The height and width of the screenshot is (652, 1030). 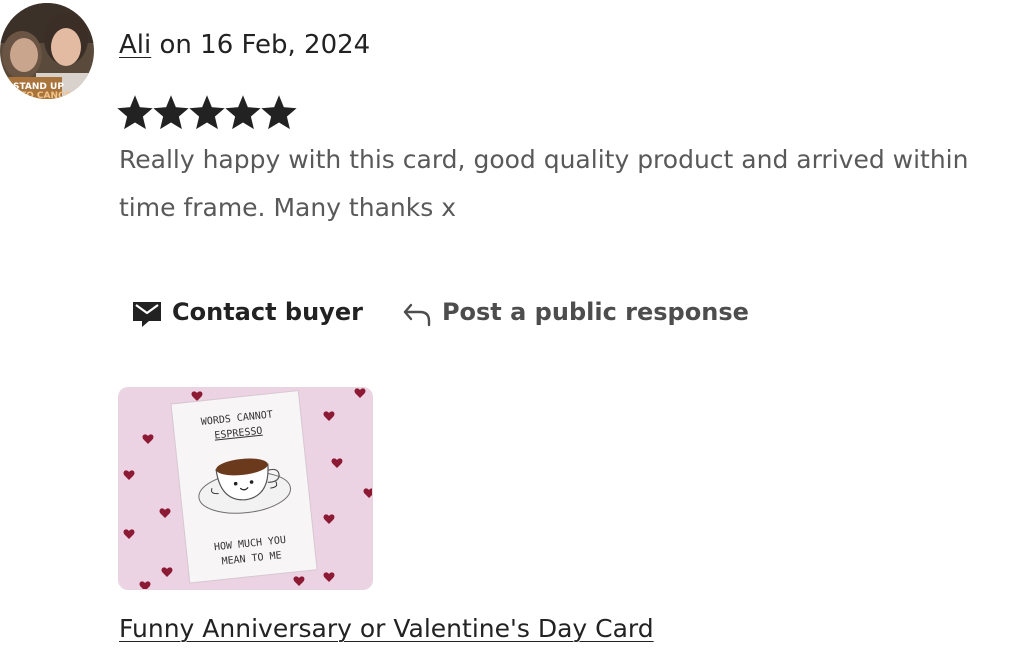 I want to click on reply-arrow-icon, so click(x=417, y=312).